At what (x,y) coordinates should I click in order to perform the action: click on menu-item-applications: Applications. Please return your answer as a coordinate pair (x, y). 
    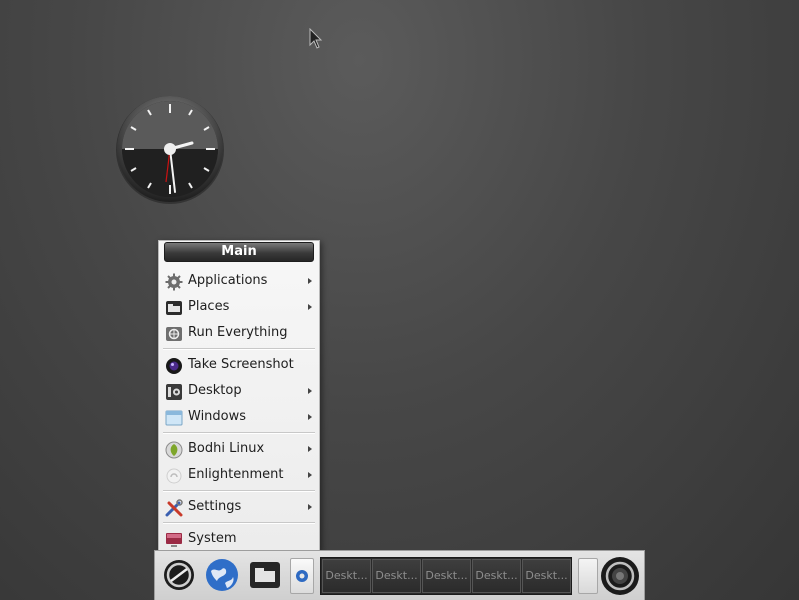
    Looking at the image, I should click on (239, 281).